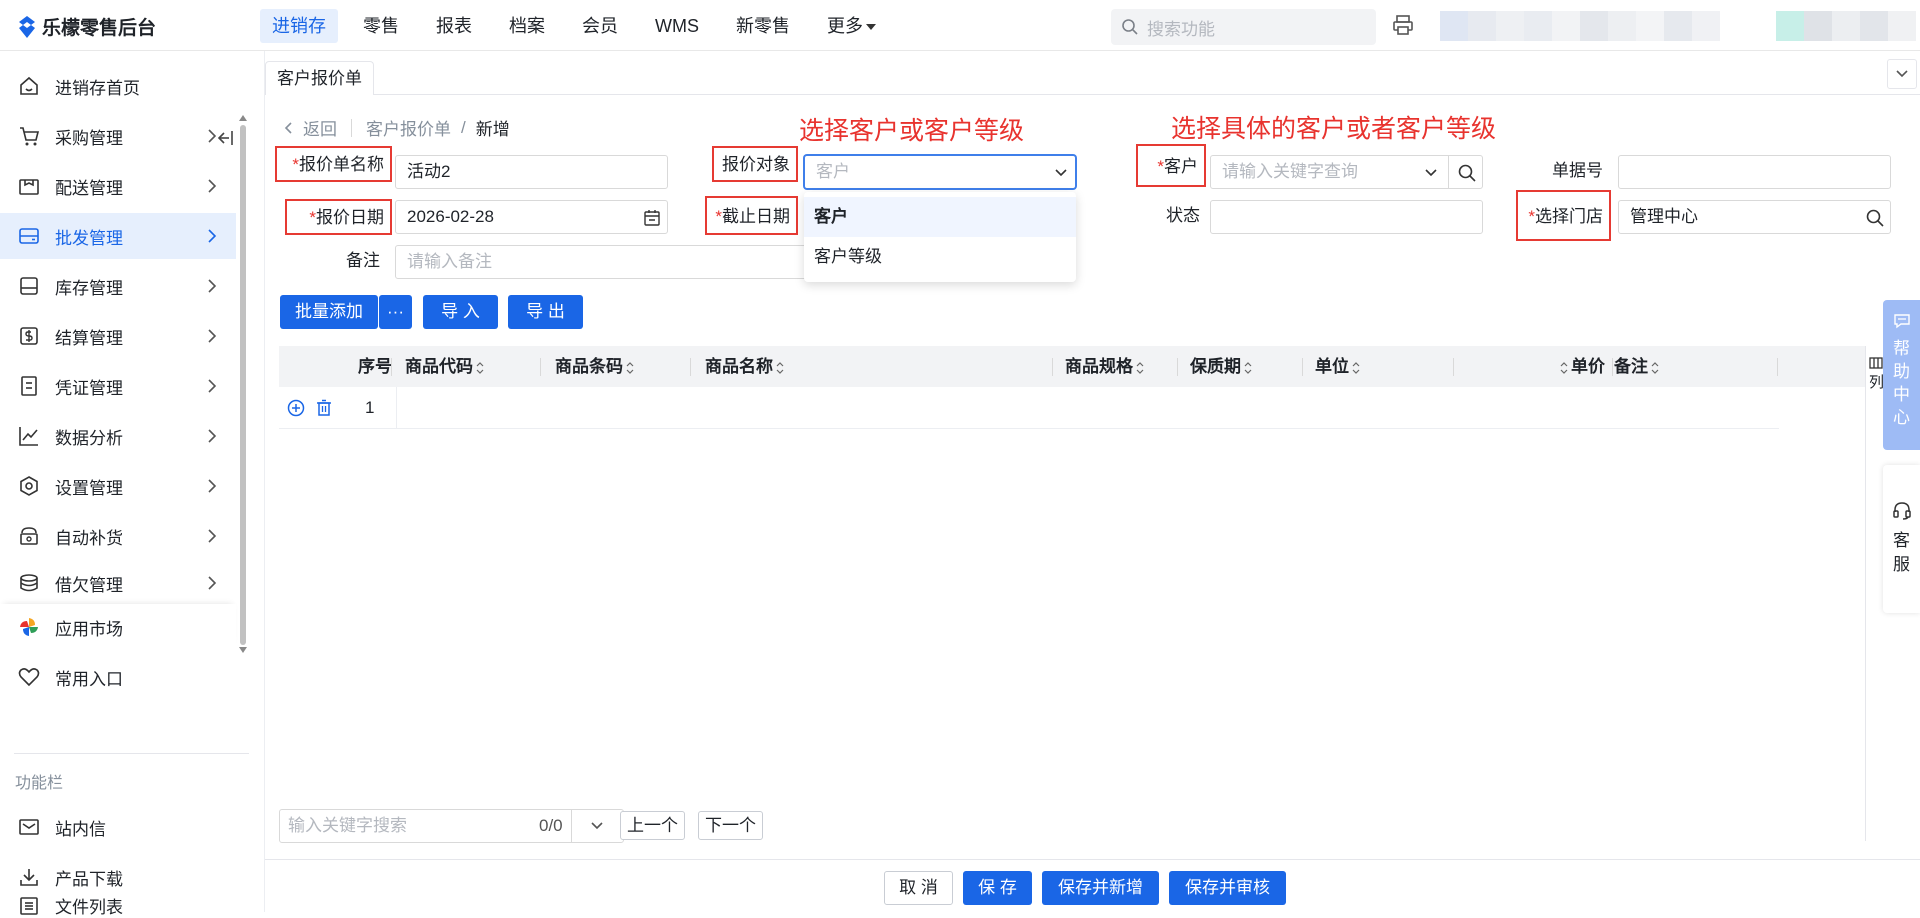 The width and height of the screenshot is (1920, 918). I want to click on cancel-button: 取 消, so click(918, 888).